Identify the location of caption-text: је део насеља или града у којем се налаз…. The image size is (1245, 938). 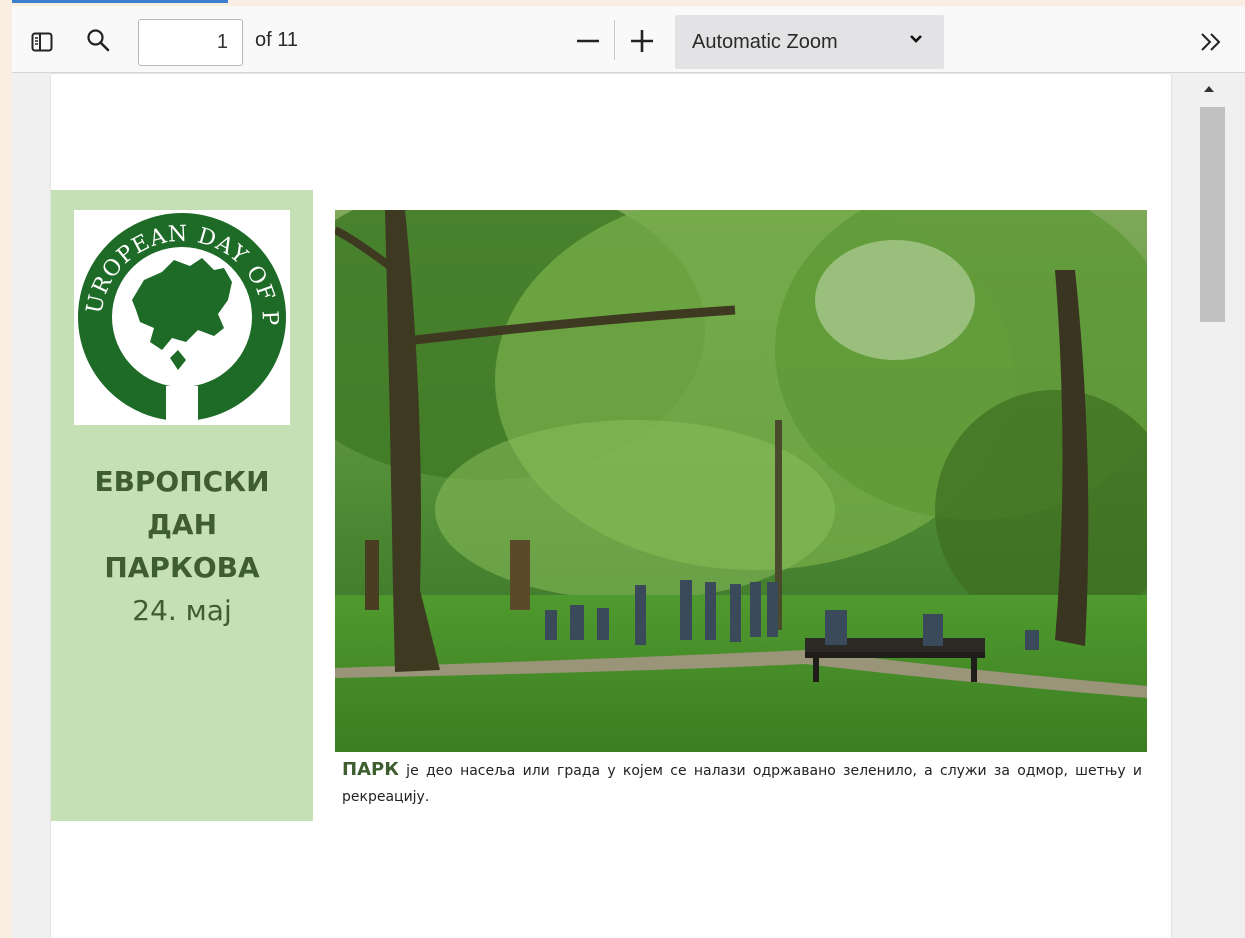
(742, 784).